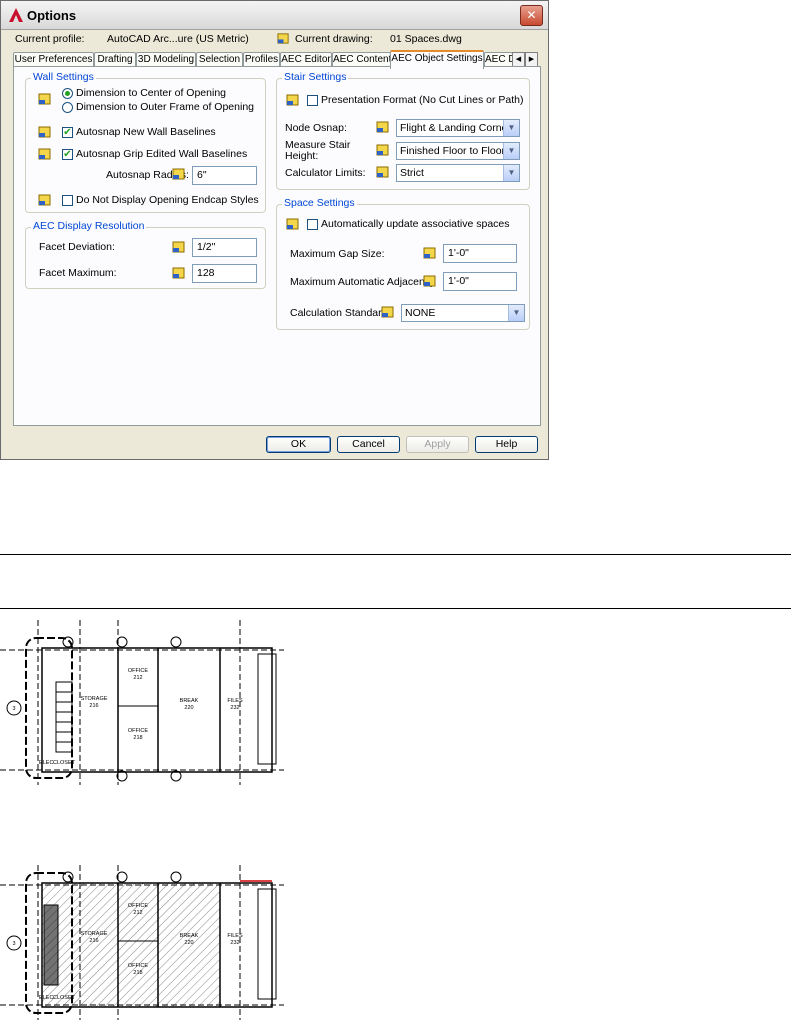 This screenshot has width=791, height=1020. Describe the element at coordinates (506, 444) in the screenshot. I see `help-button: Help` at that location.